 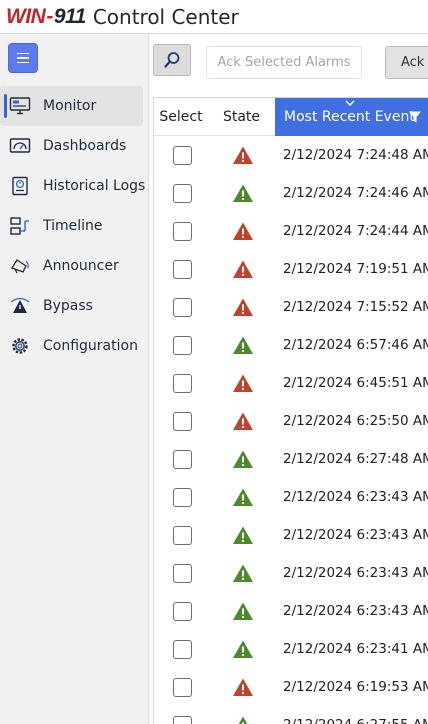 What do you see at coordinates (284, 62) in the screenshot?
I see `ack-selected-alarms-button: Ack Selected Alarms` at bounding box center [284, 62].